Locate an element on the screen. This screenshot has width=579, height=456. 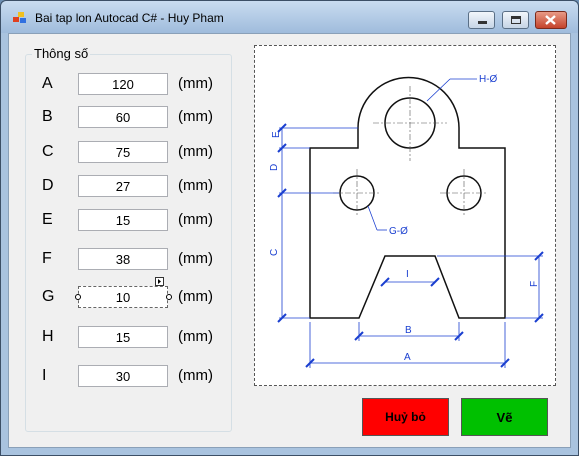
dim-label-i: I is located at coordinates (407, 274).